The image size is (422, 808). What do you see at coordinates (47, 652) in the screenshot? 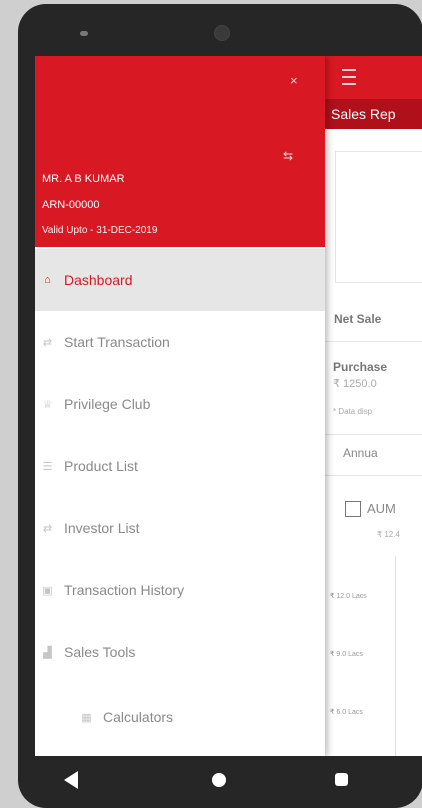
I see `chart-icon: ▟` at bounding box center [47, 652].